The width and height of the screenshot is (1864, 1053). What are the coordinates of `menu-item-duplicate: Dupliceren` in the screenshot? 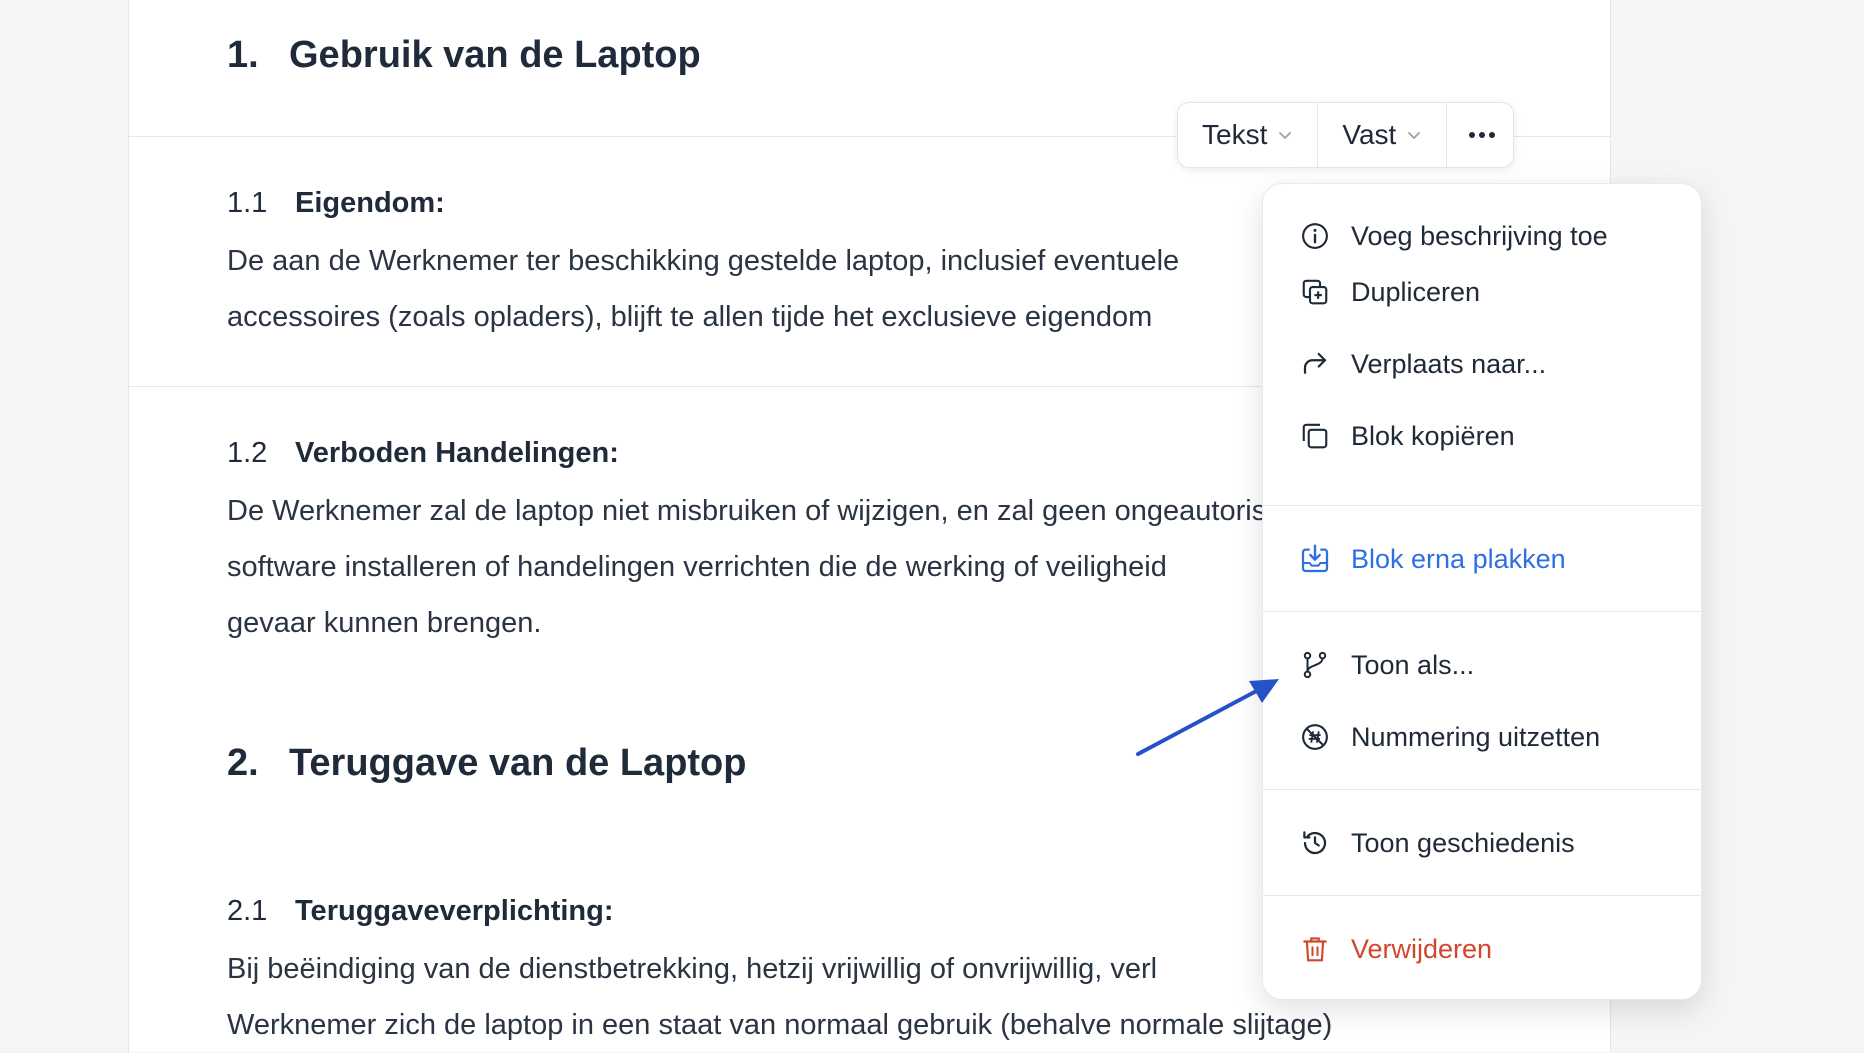 It's located at (1482, 292).